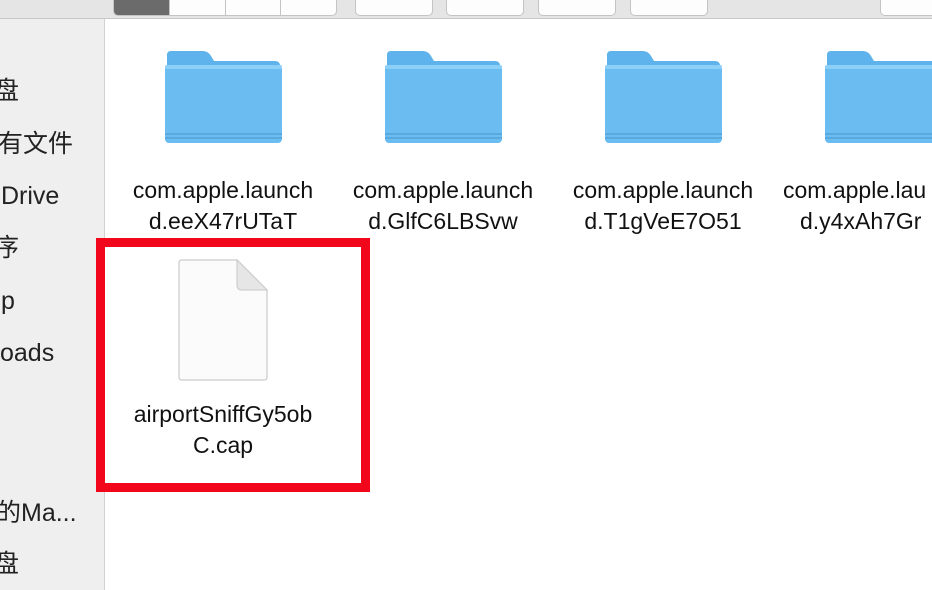 Image resolution: width=932 pixels, height=590 pixels. I want to click on tags-button, so click(669, 8).